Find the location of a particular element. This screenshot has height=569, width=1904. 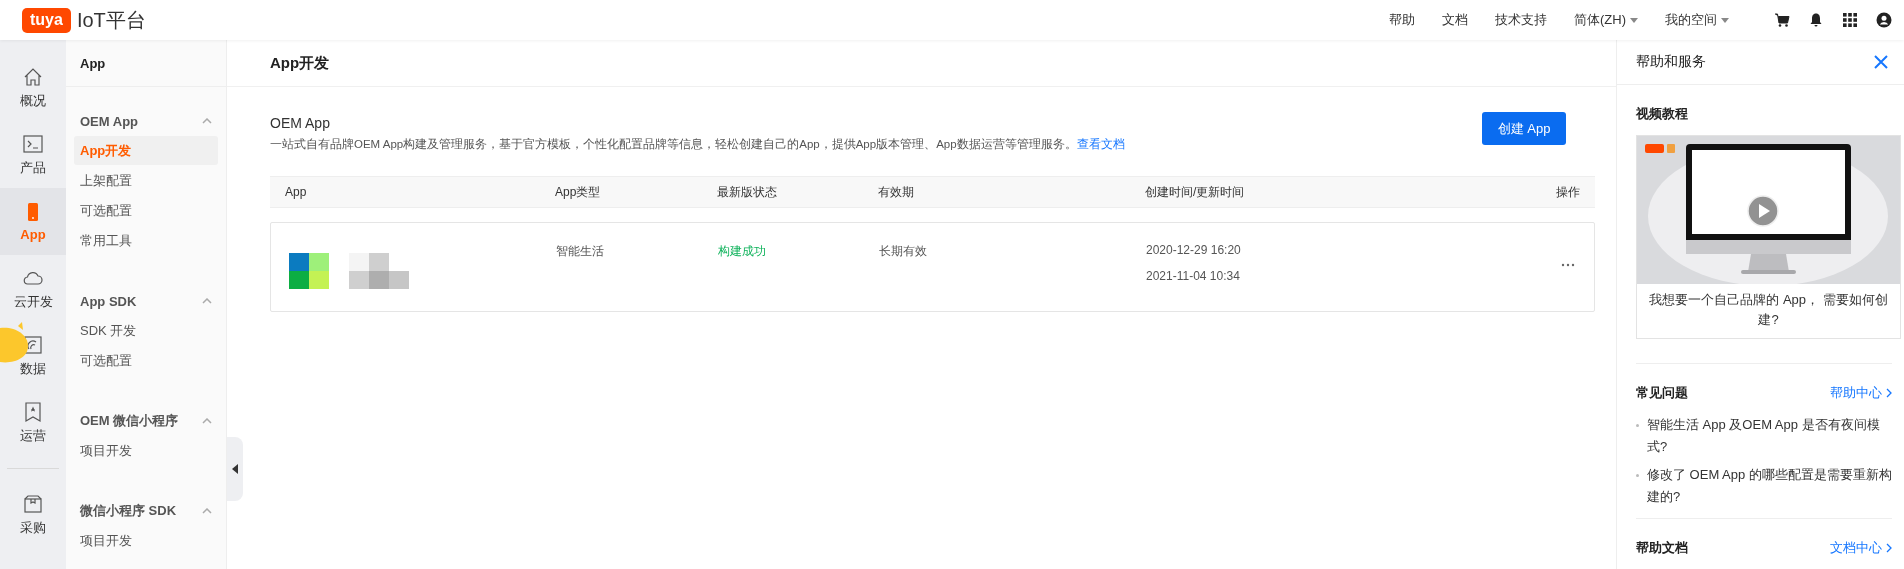

package-icon is located at coordinates (33, 503).